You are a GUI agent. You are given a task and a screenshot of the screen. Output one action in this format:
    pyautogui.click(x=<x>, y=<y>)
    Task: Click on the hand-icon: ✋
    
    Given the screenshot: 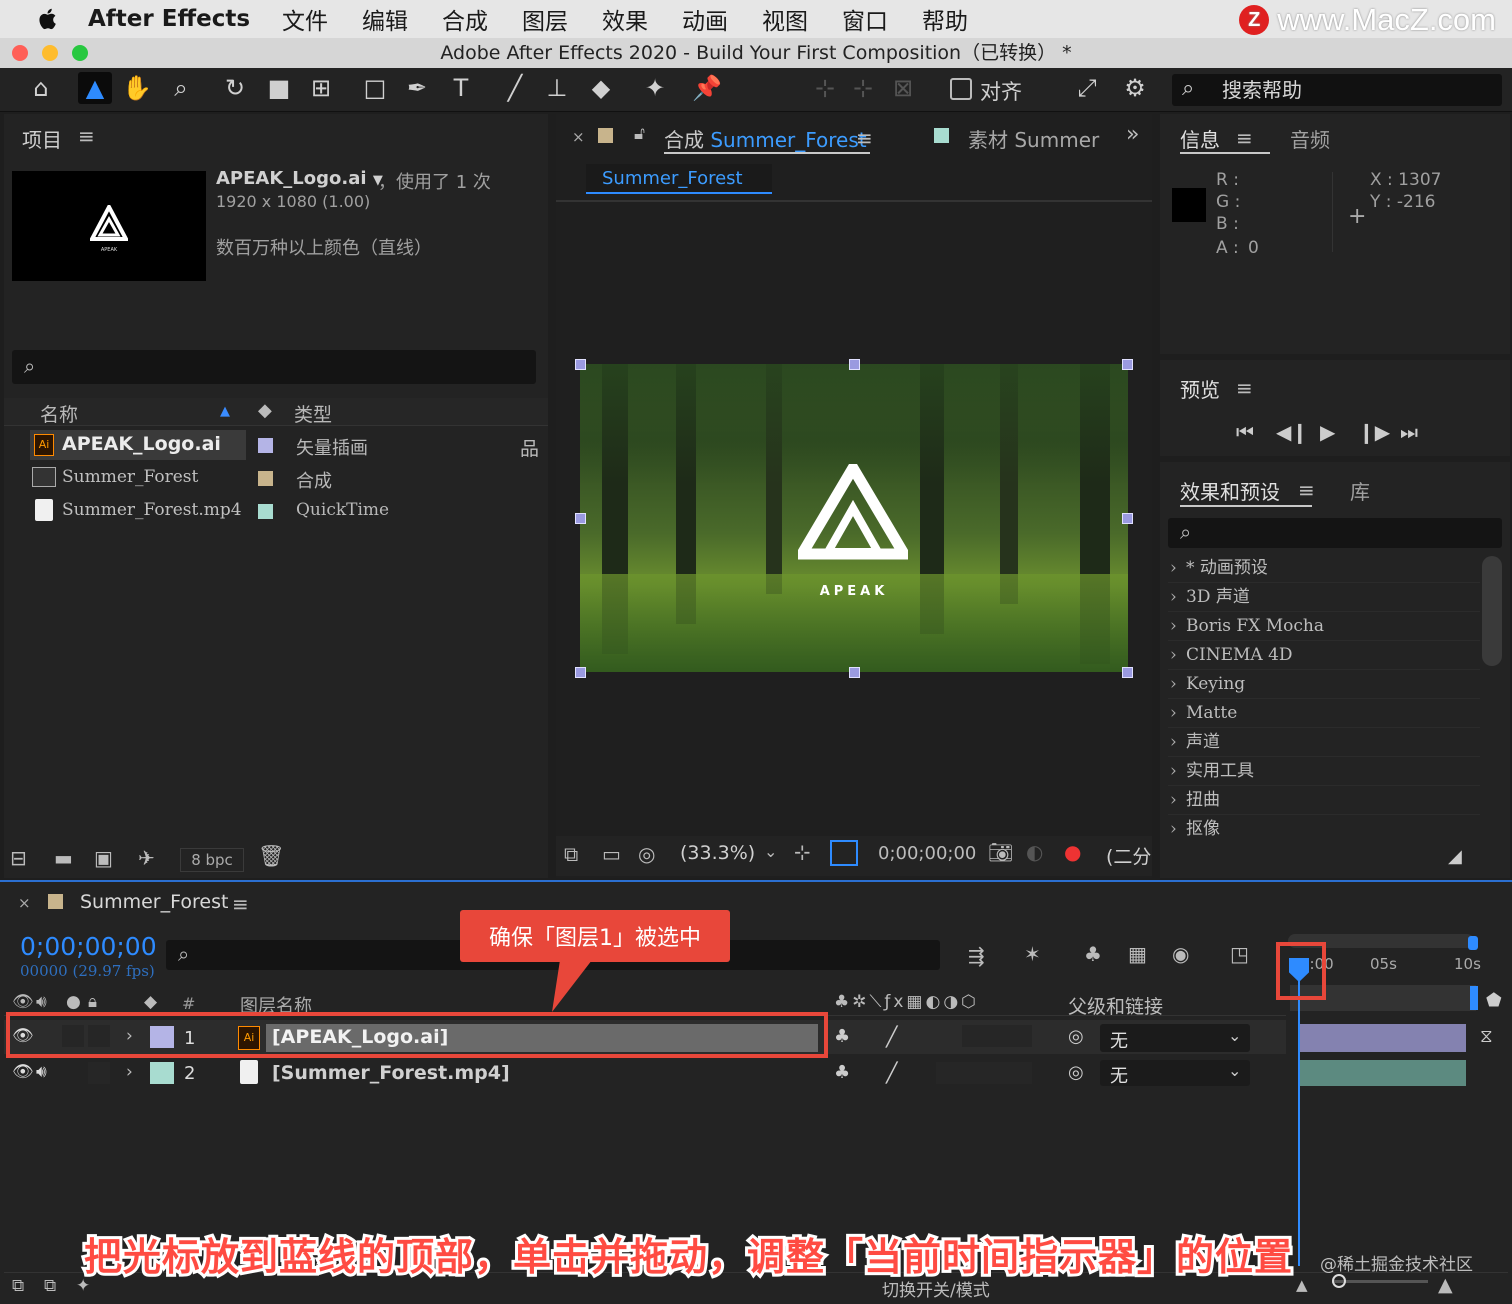 What is the action you would take?
    pyautogui.click(x=137, y=88)
    